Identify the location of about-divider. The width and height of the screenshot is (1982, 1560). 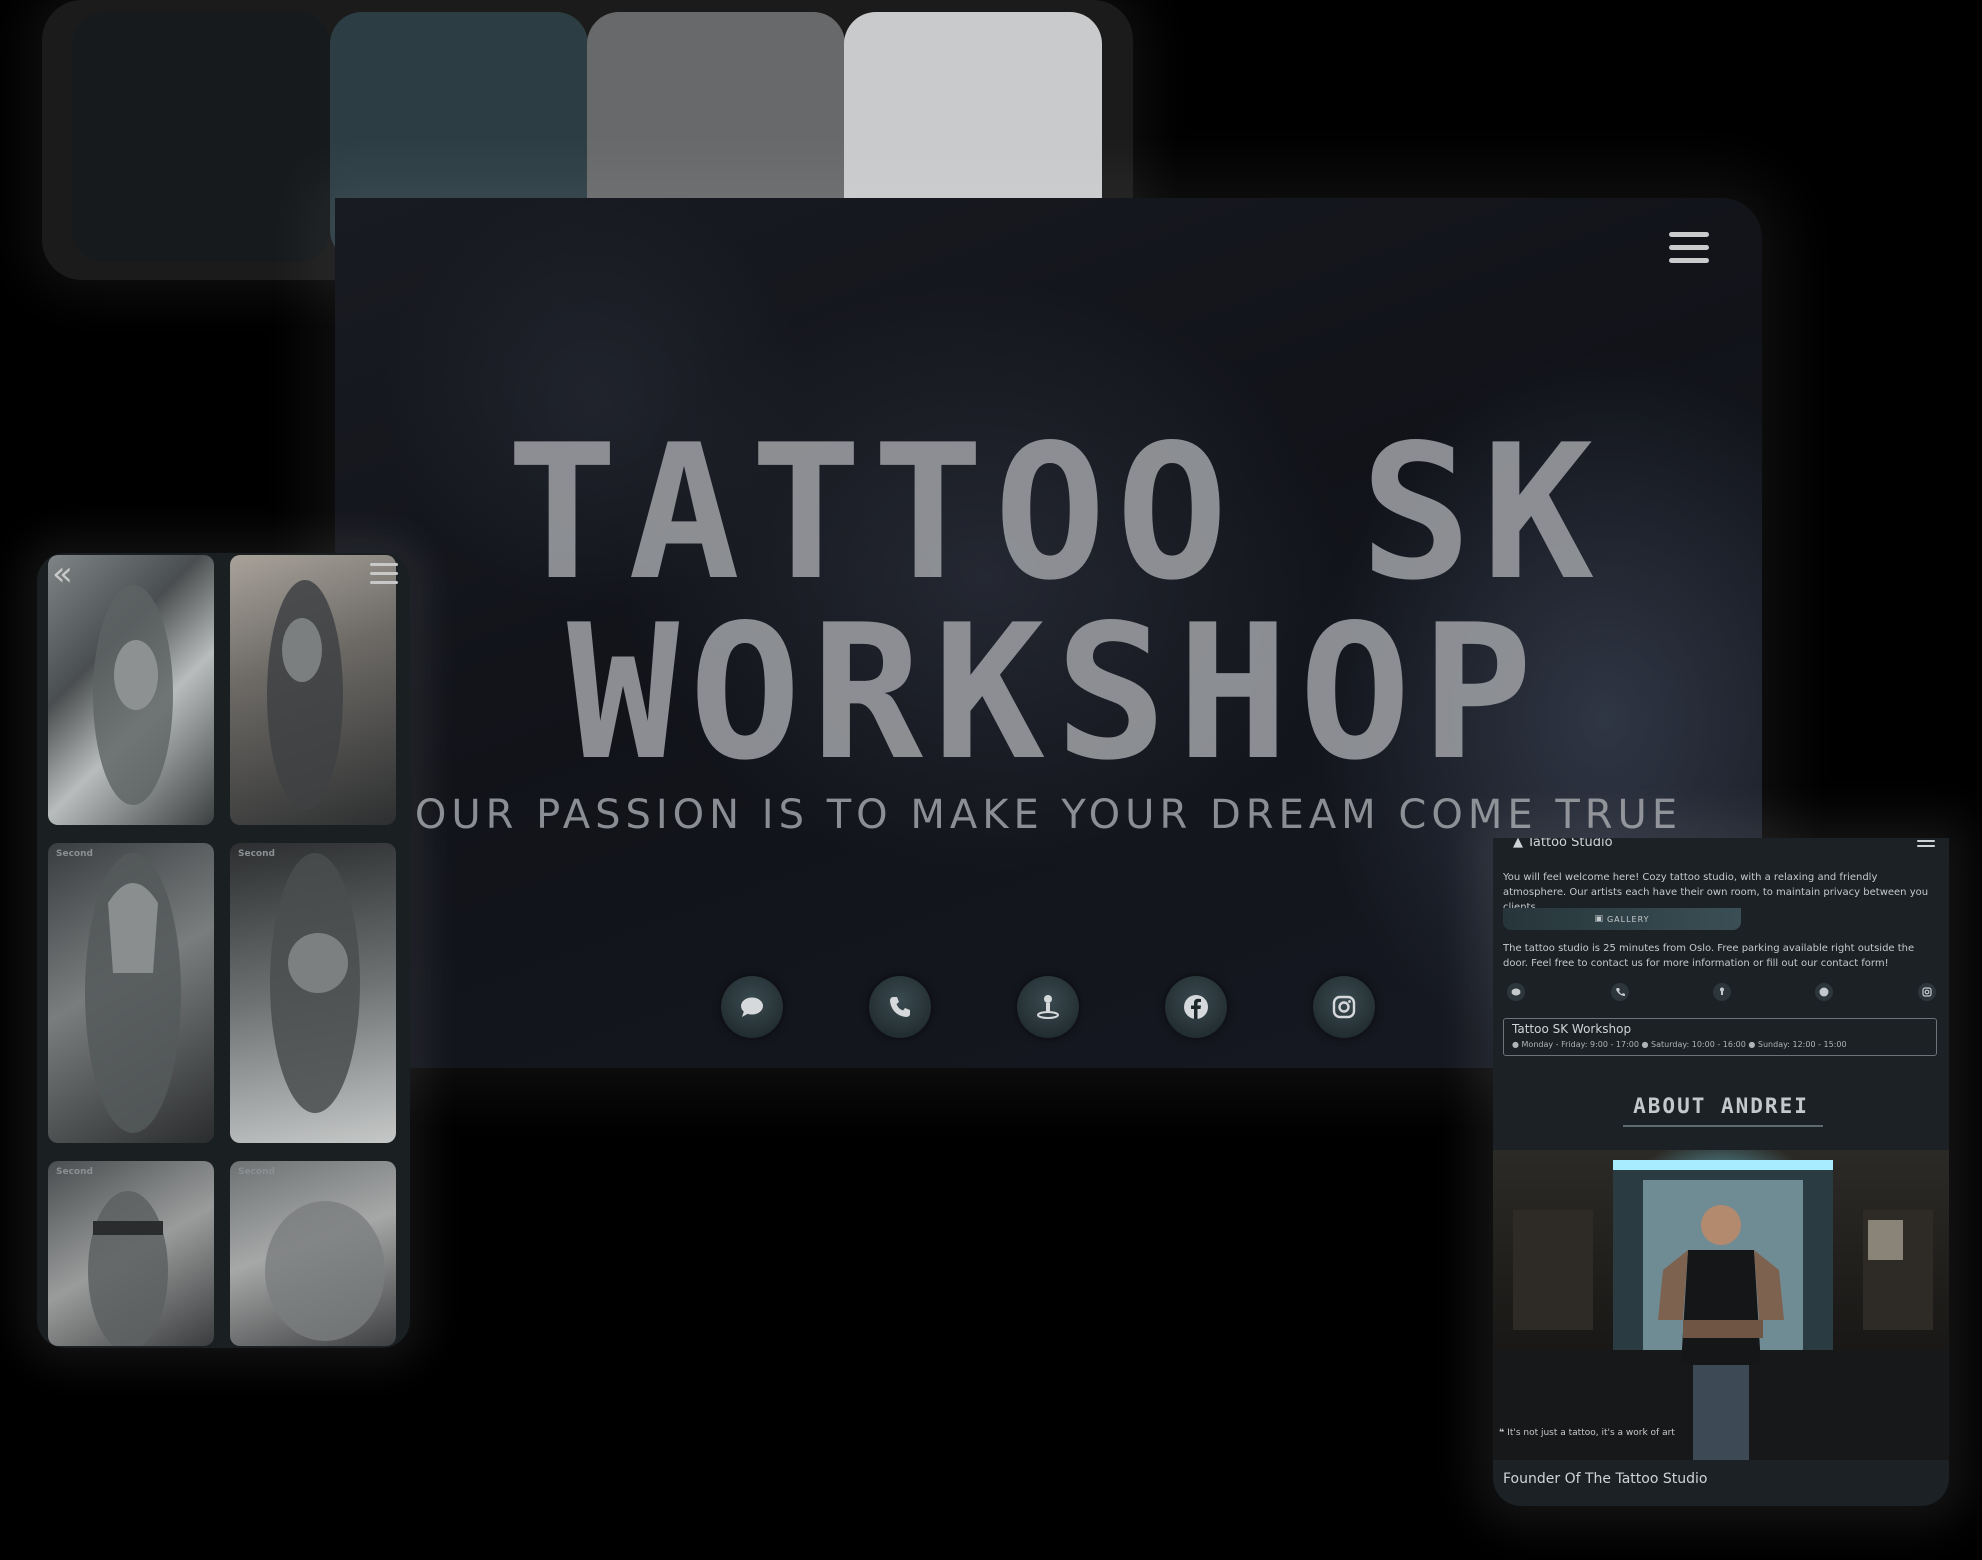
(1723, 1126).